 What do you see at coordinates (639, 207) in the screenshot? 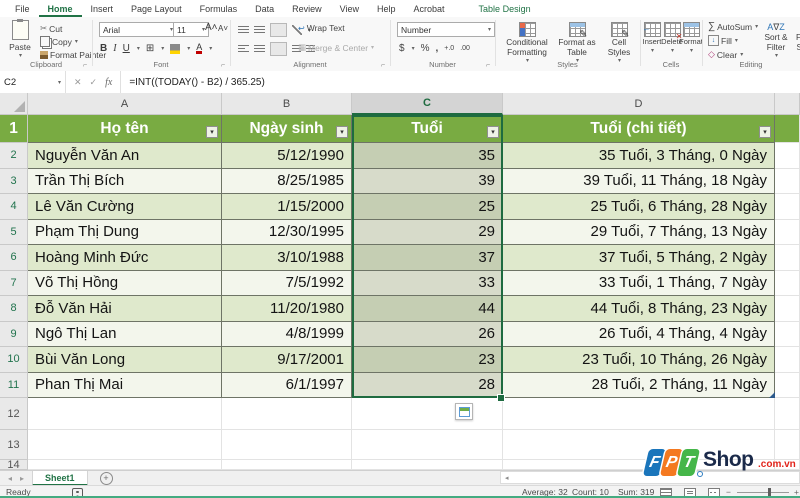
I see `cell-age-detail: 25 Tuổi, 6 Tháng, 28 Ngày` at bounding box center [639, 207].